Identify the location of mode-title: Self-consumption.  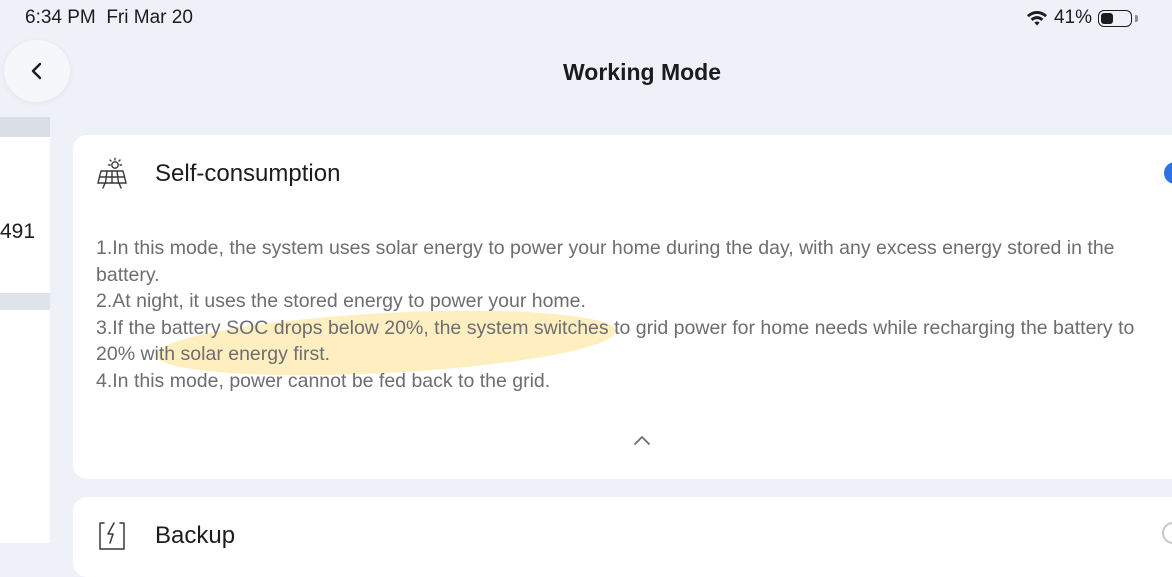
(248, 173).